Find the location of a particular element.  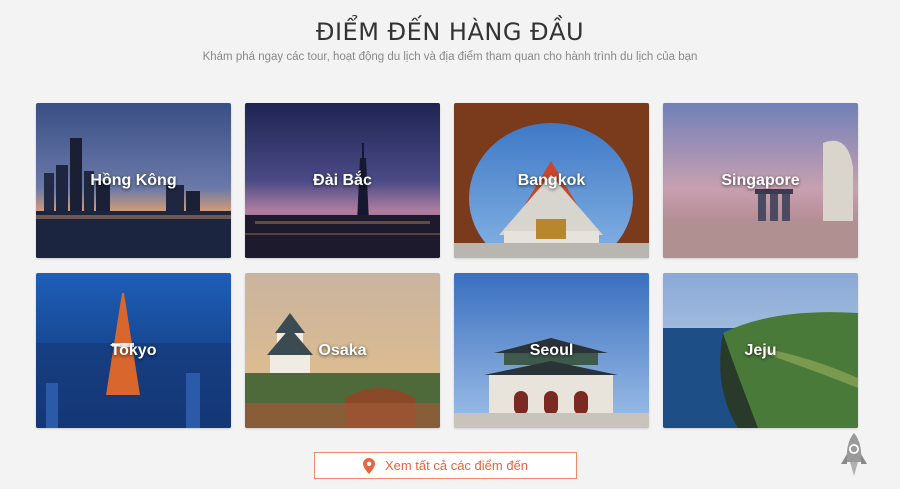

destination-card-bangkok: Bangkok is located at coordinates (551, 180).